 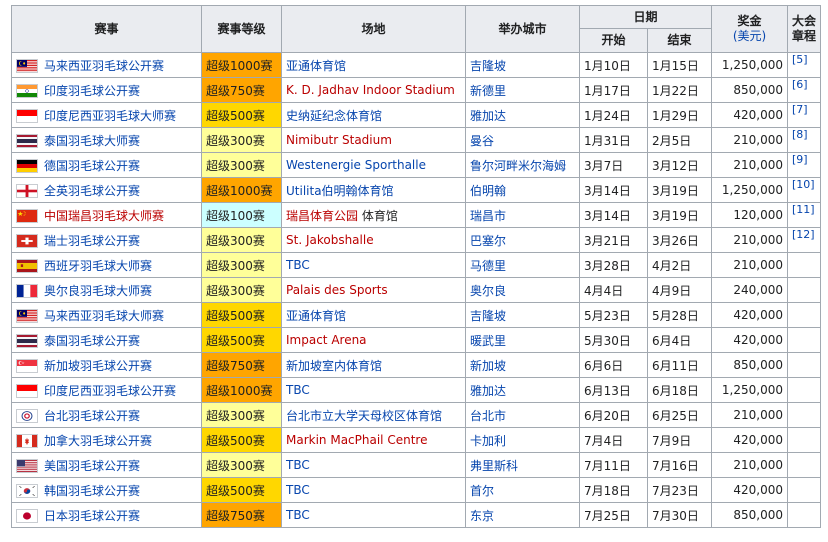 What do you see at coordinates (749, 36) in the screenshot?
I see `usd-link: (美元)` at bounding box center [749, 36].